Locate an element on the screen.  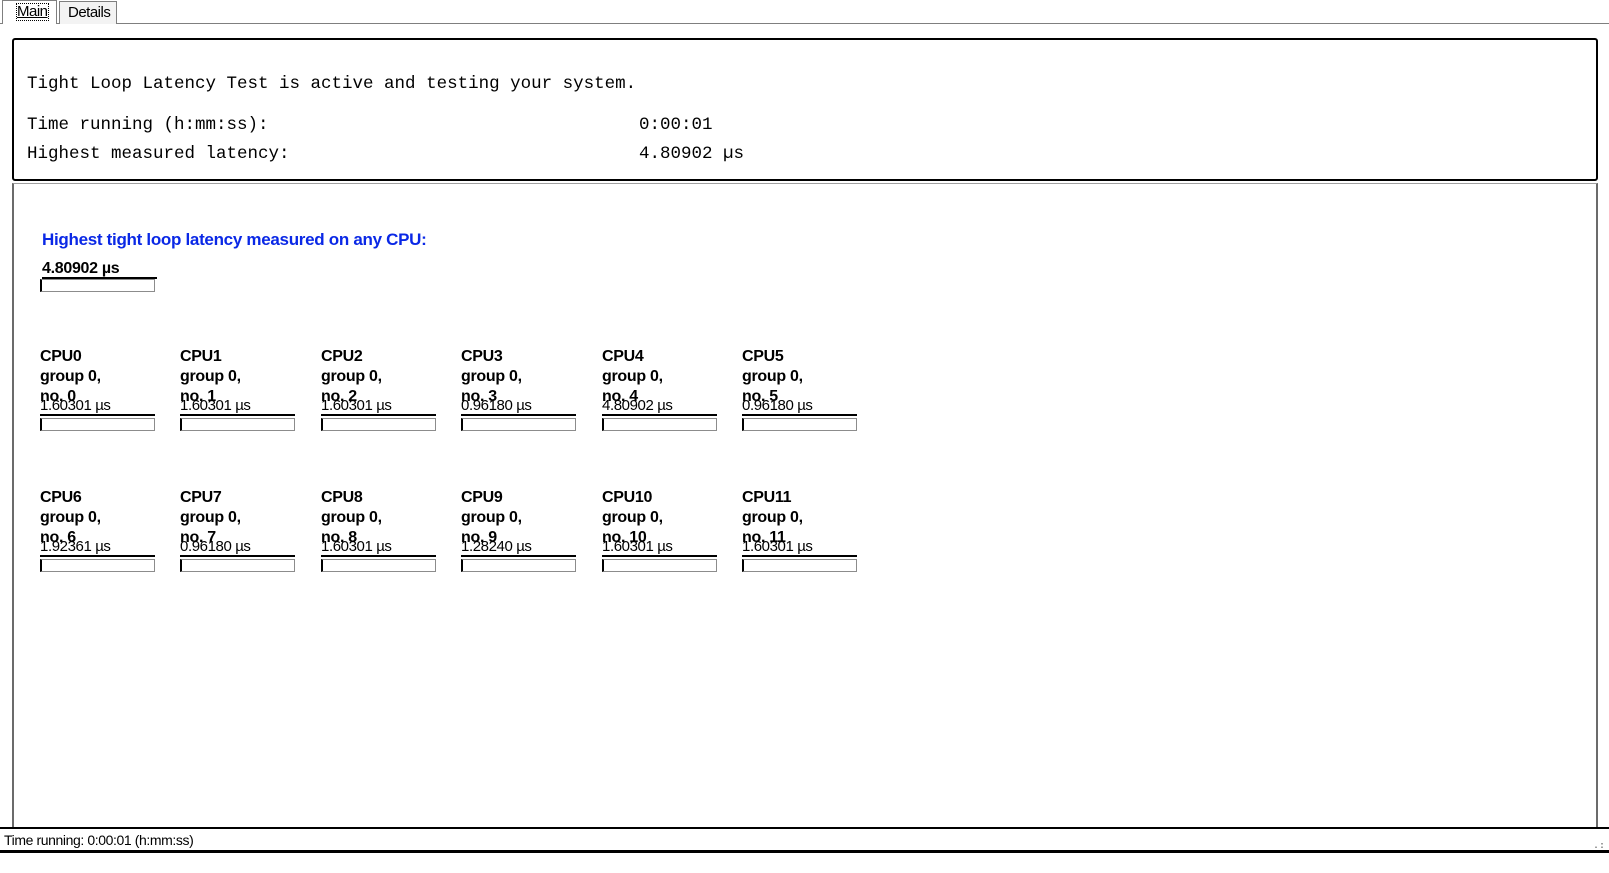
highest-latency-value: 4.80902 µs is located at coordinates (692, 154).